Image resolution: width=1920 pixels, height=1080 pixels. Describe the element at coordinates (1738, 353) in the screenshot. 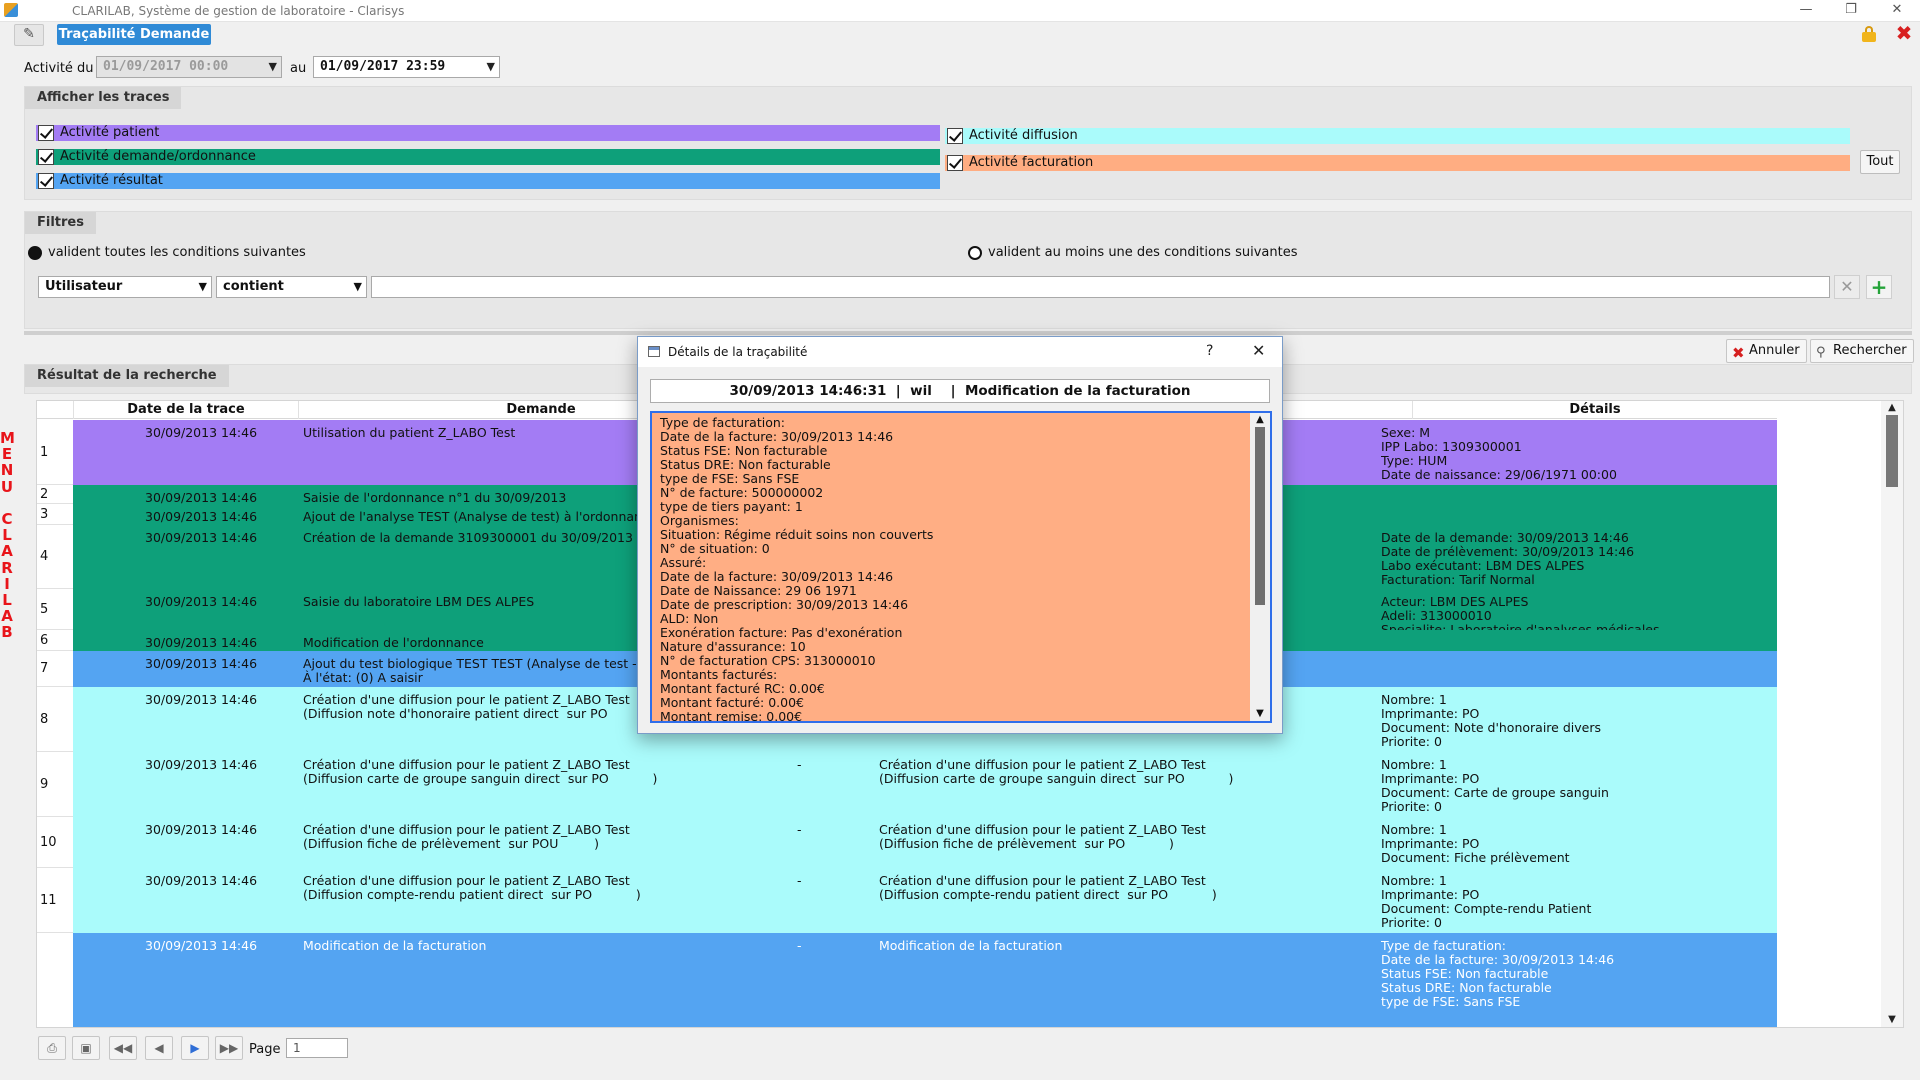

I see `cancel-icon: ✖` at that location.